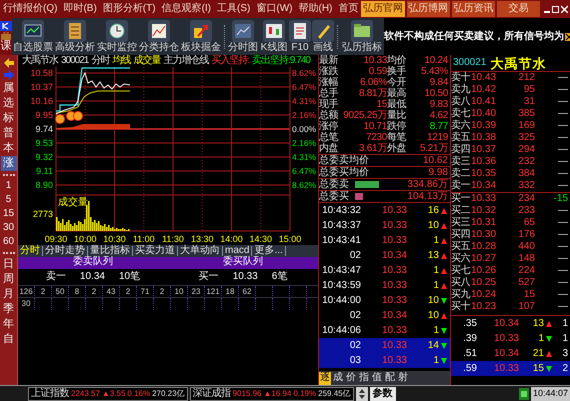 This screenshot has height=401, width=570. What do you see at coordinates (526, 211) in the screenshot?
I see `order-volume: 233` at bounding box center [526, 211].